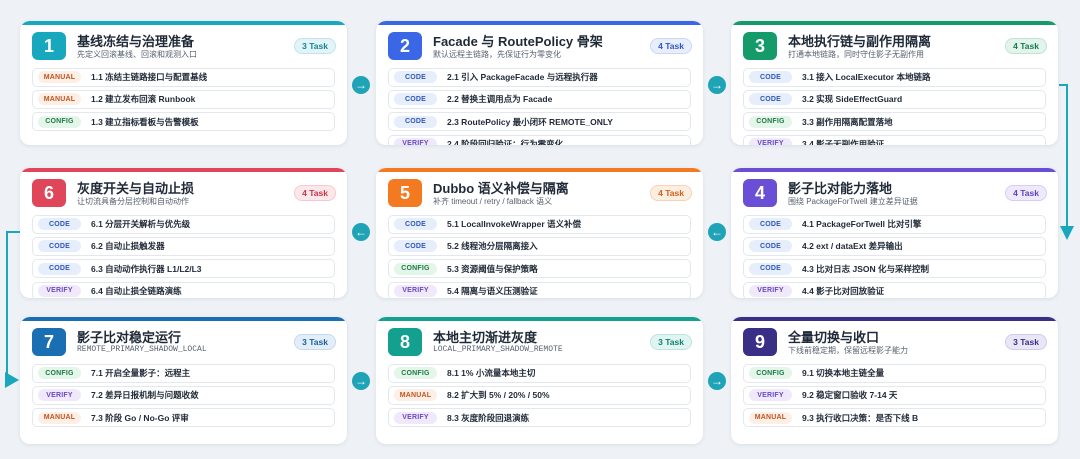  I want to click on task-row: CODE 2.2 替换主调用点为 Facade, so click(539, 99).